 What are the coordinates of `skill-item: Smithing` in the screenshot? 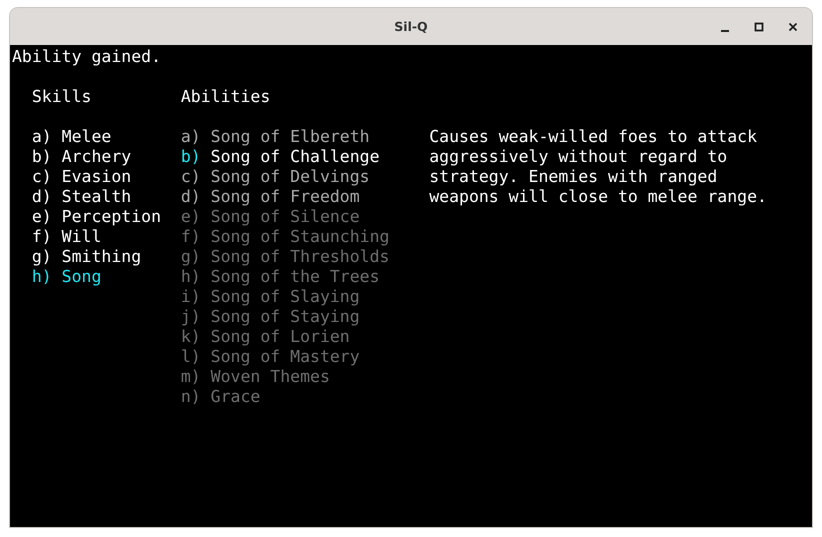 It's located at (102, 256).